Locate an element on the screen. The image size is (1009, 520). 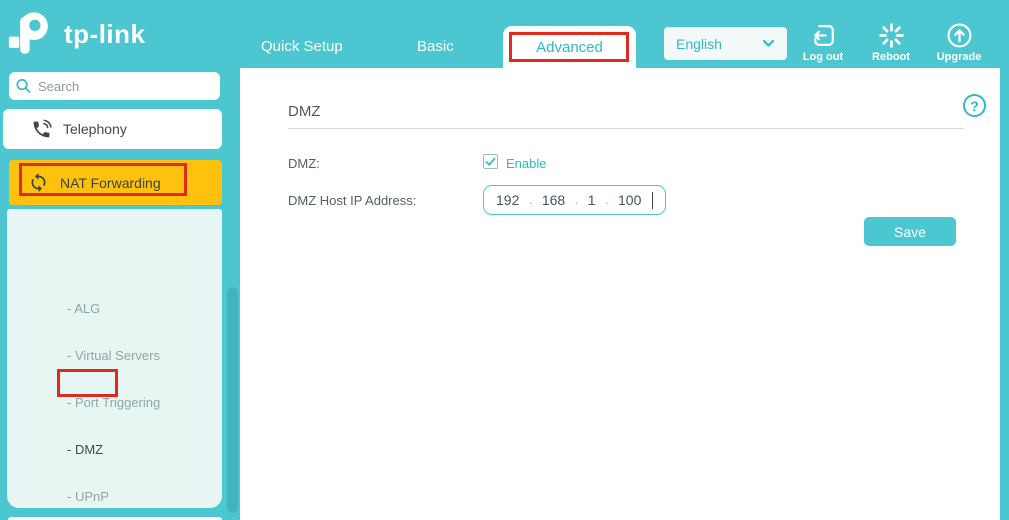
dmz-host-ip-input: 192 . 168 . 1 . 100 is located at coordinates (574, 200).